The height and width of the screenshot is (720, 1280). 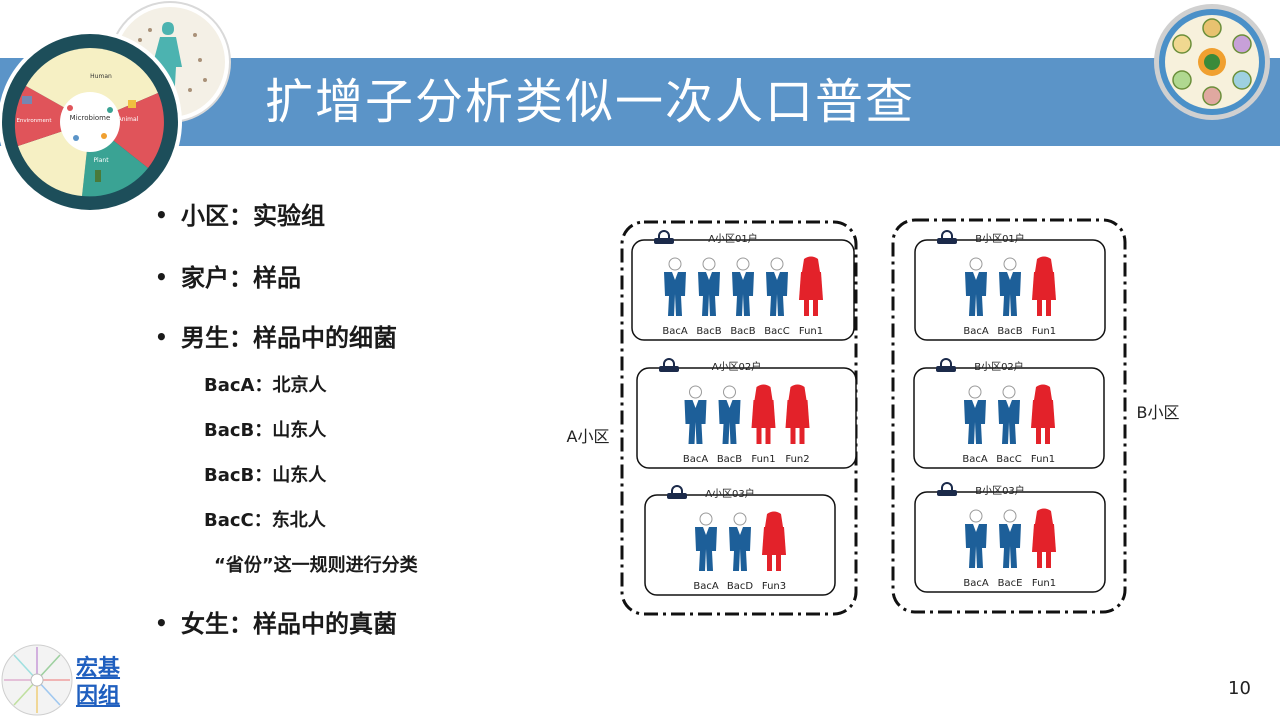 I want to click on household-title: A小区02户, so click(x=737, y=366).